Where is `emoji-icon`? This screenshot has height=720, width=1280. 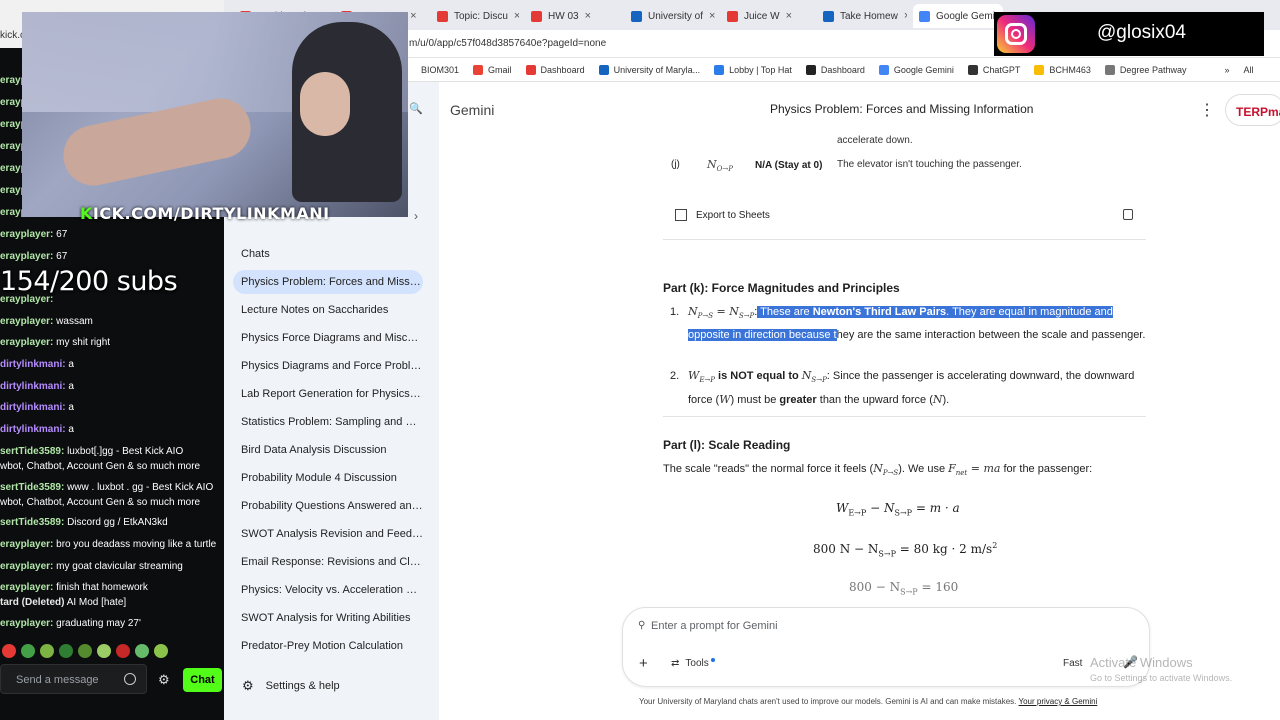
emoji-icon is located at coordinates (130, 679).